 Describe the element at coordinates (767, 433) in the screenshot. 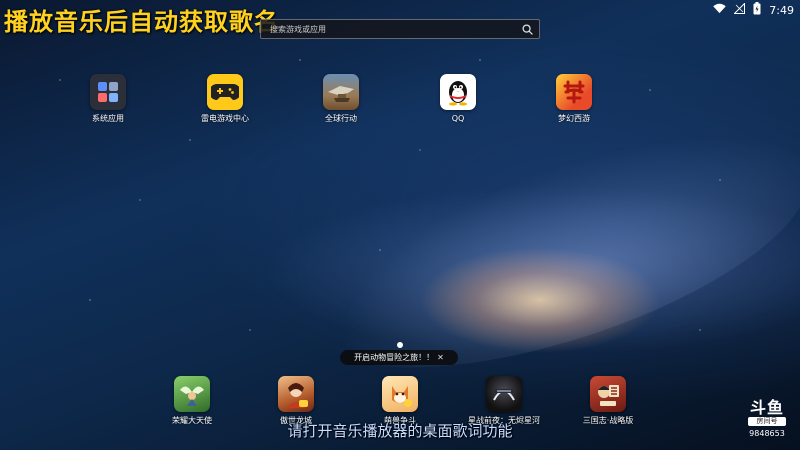

I see `room-number: 9848653` at that location.